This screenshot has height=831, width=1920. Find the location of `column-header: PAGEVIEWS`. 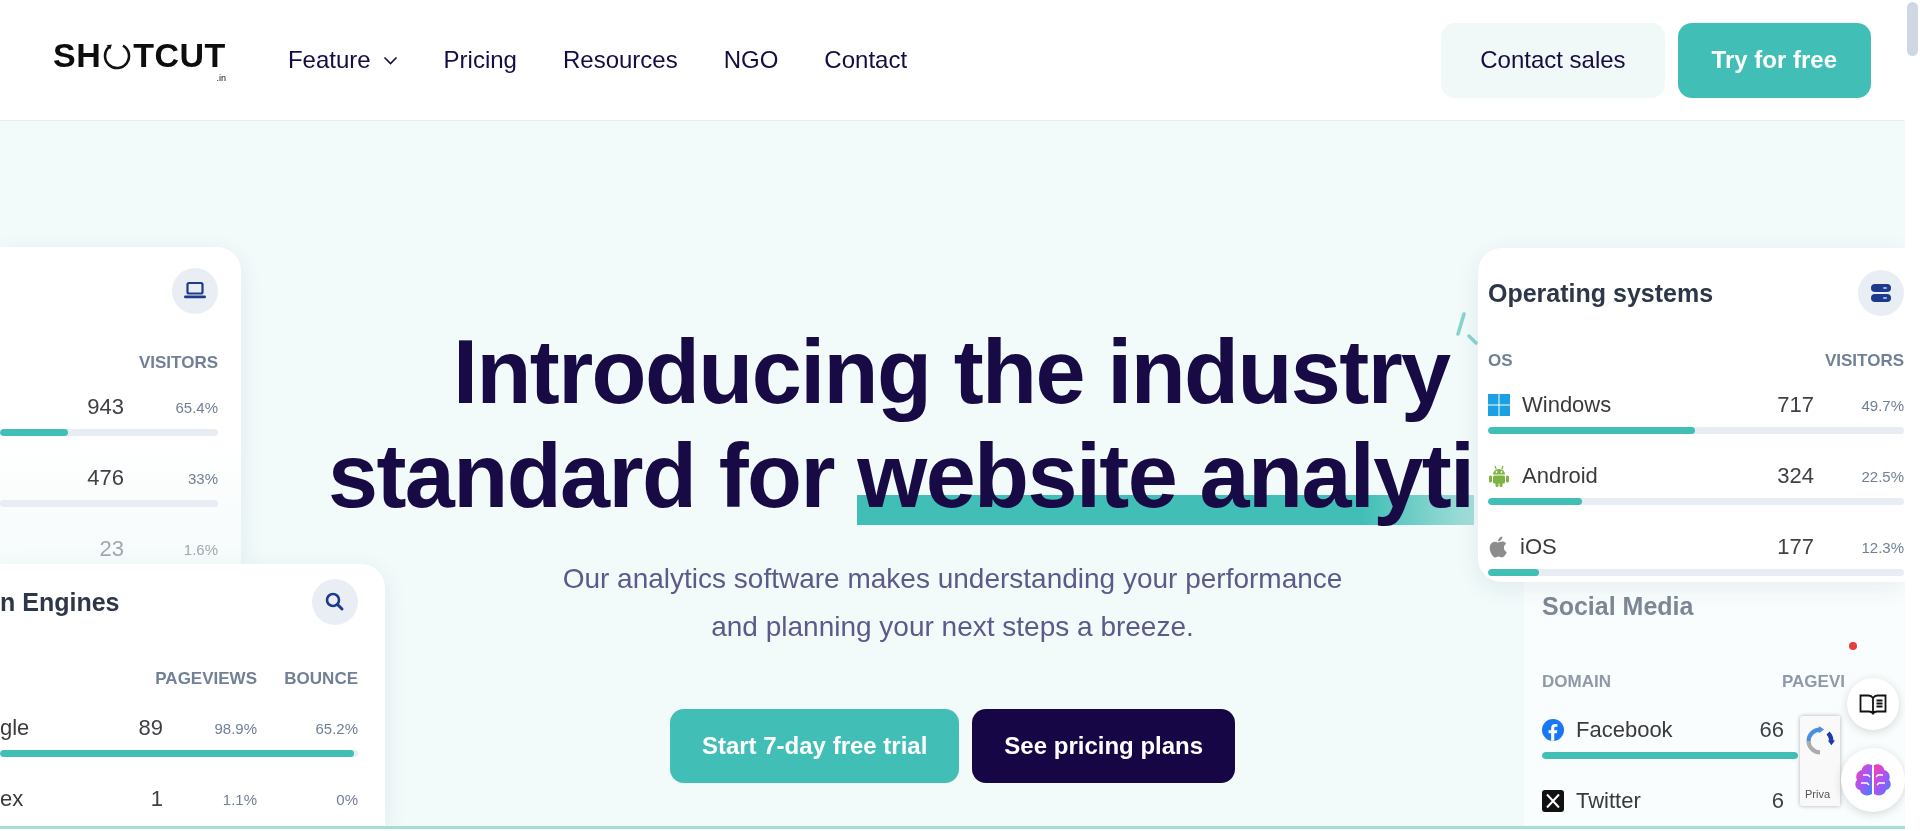

column-header: PAGEVIEWS is located at coordinates (206, 679).